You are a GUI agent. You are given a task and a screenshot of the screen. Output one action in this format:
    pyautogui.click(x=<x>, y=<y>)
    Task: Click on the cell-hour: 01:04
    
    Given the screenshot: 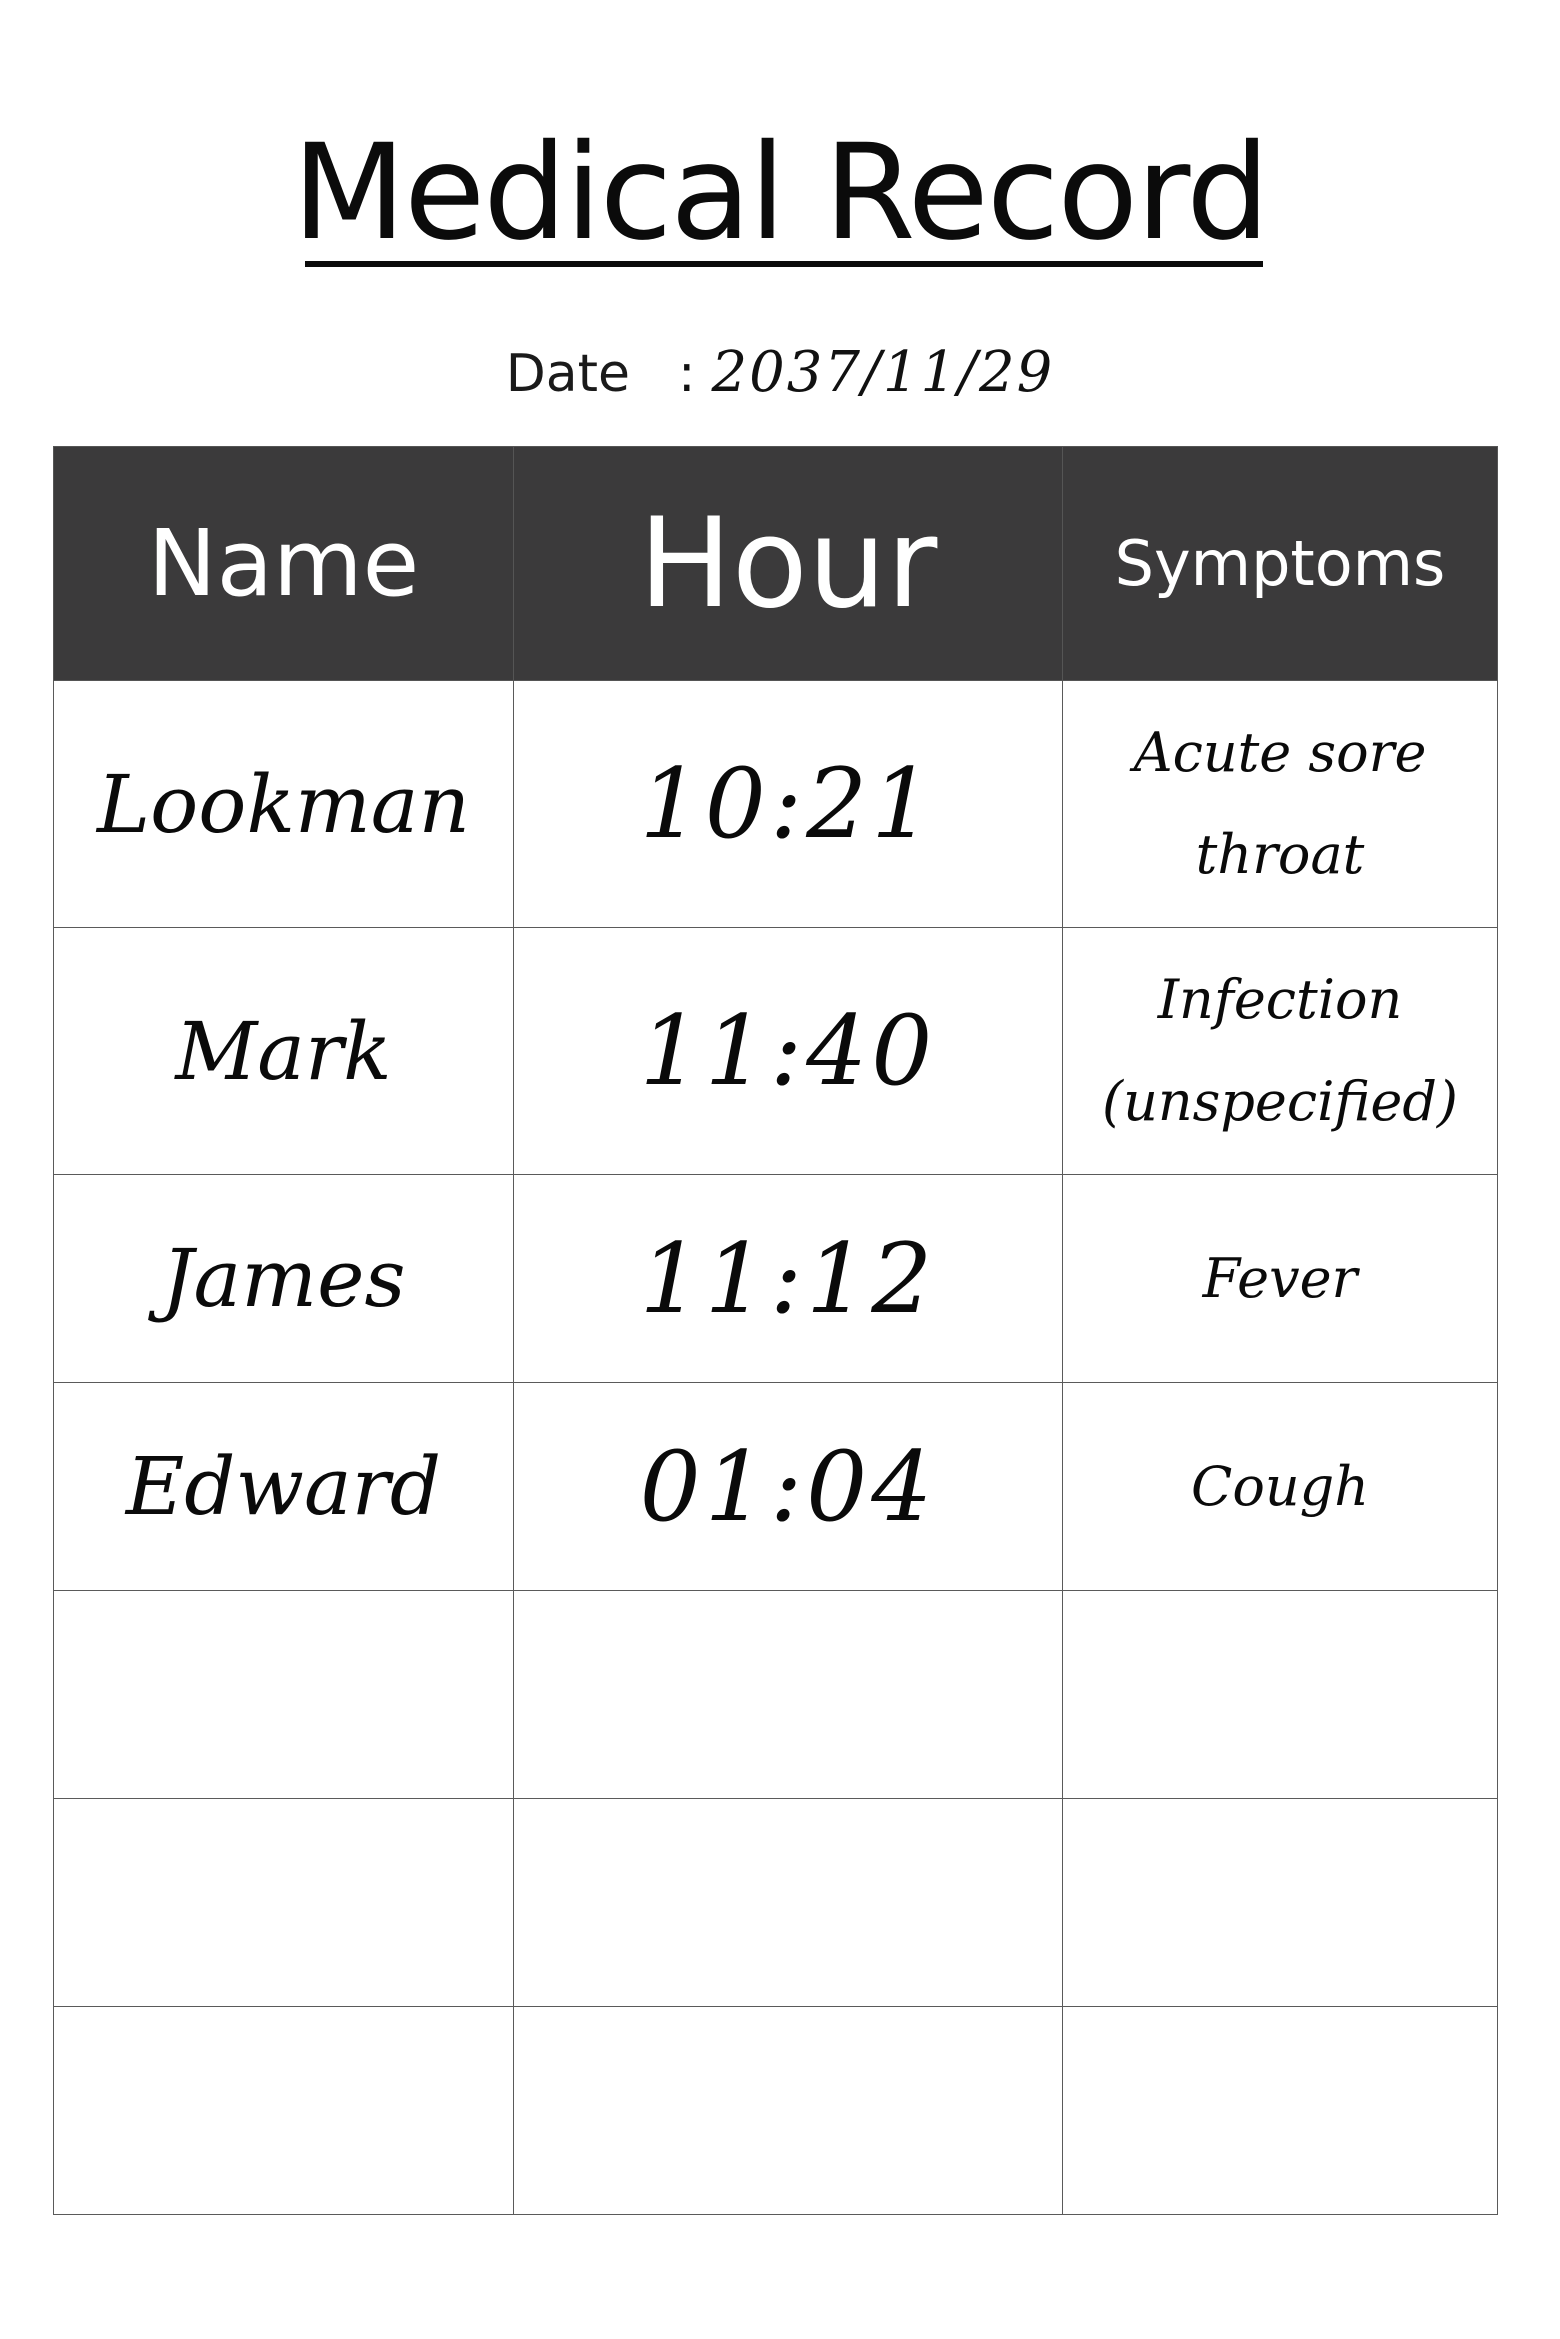 What is the action you would take?
    pyautogui.click(x=788, y=1486)
    